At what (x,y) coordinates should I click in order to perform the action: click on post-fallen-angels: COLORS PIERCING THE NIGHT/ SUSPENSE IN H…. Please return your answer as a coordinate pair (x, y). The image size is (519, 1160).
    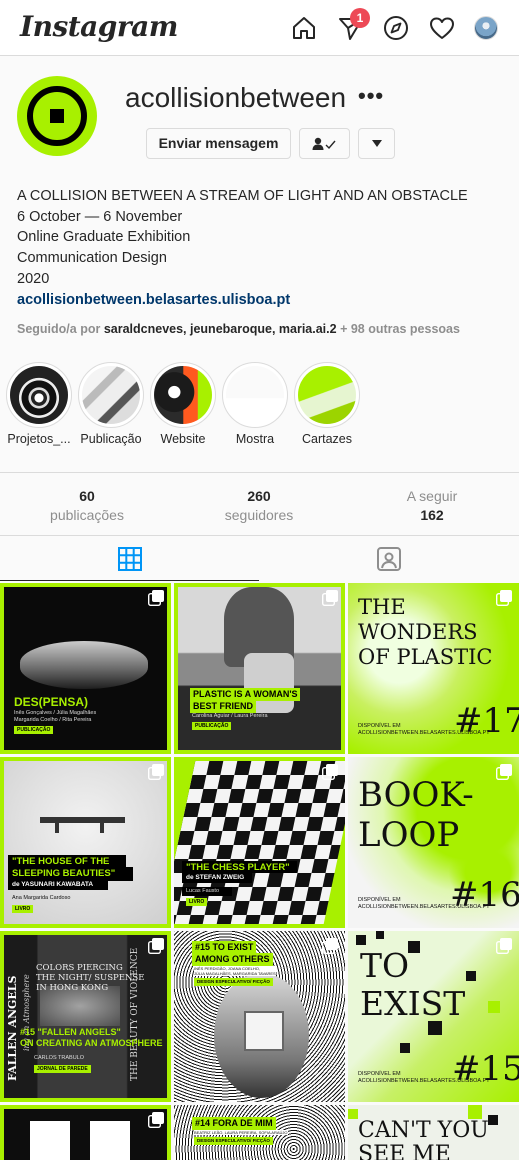
    Looking at the image, I should click on (85, 1016).